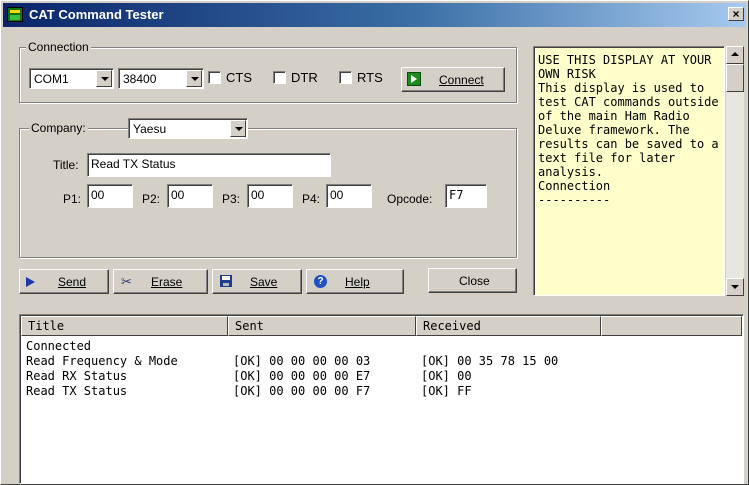 This screenshot has width=749, height=485. Describe the element at coordinates (490, 361) in the screenshot. I see `row-received: [OK] 00 35 78 15 00` at that location.